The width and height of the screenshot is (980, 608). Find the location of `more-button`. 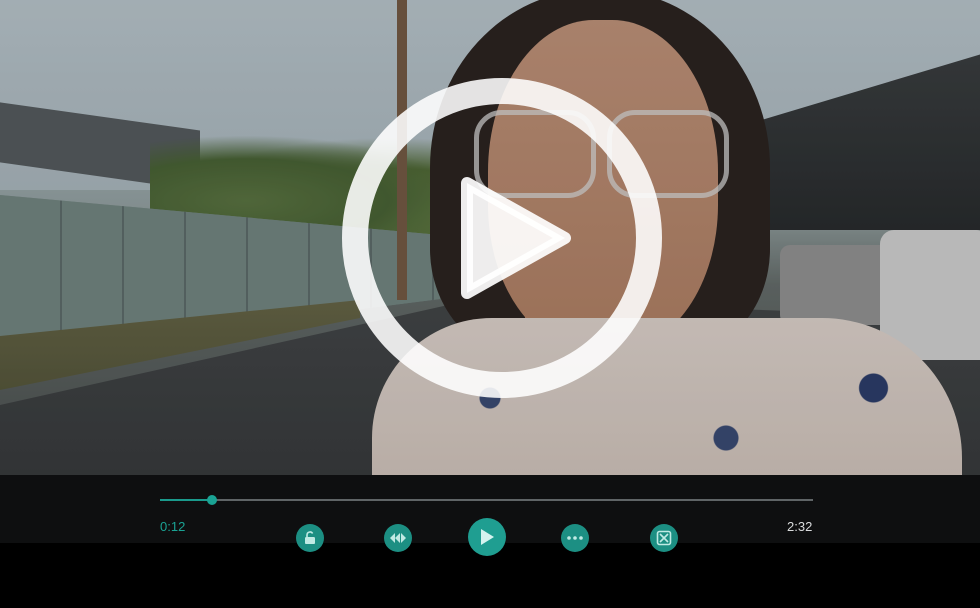

more-button is located at coordinates (575, 538).